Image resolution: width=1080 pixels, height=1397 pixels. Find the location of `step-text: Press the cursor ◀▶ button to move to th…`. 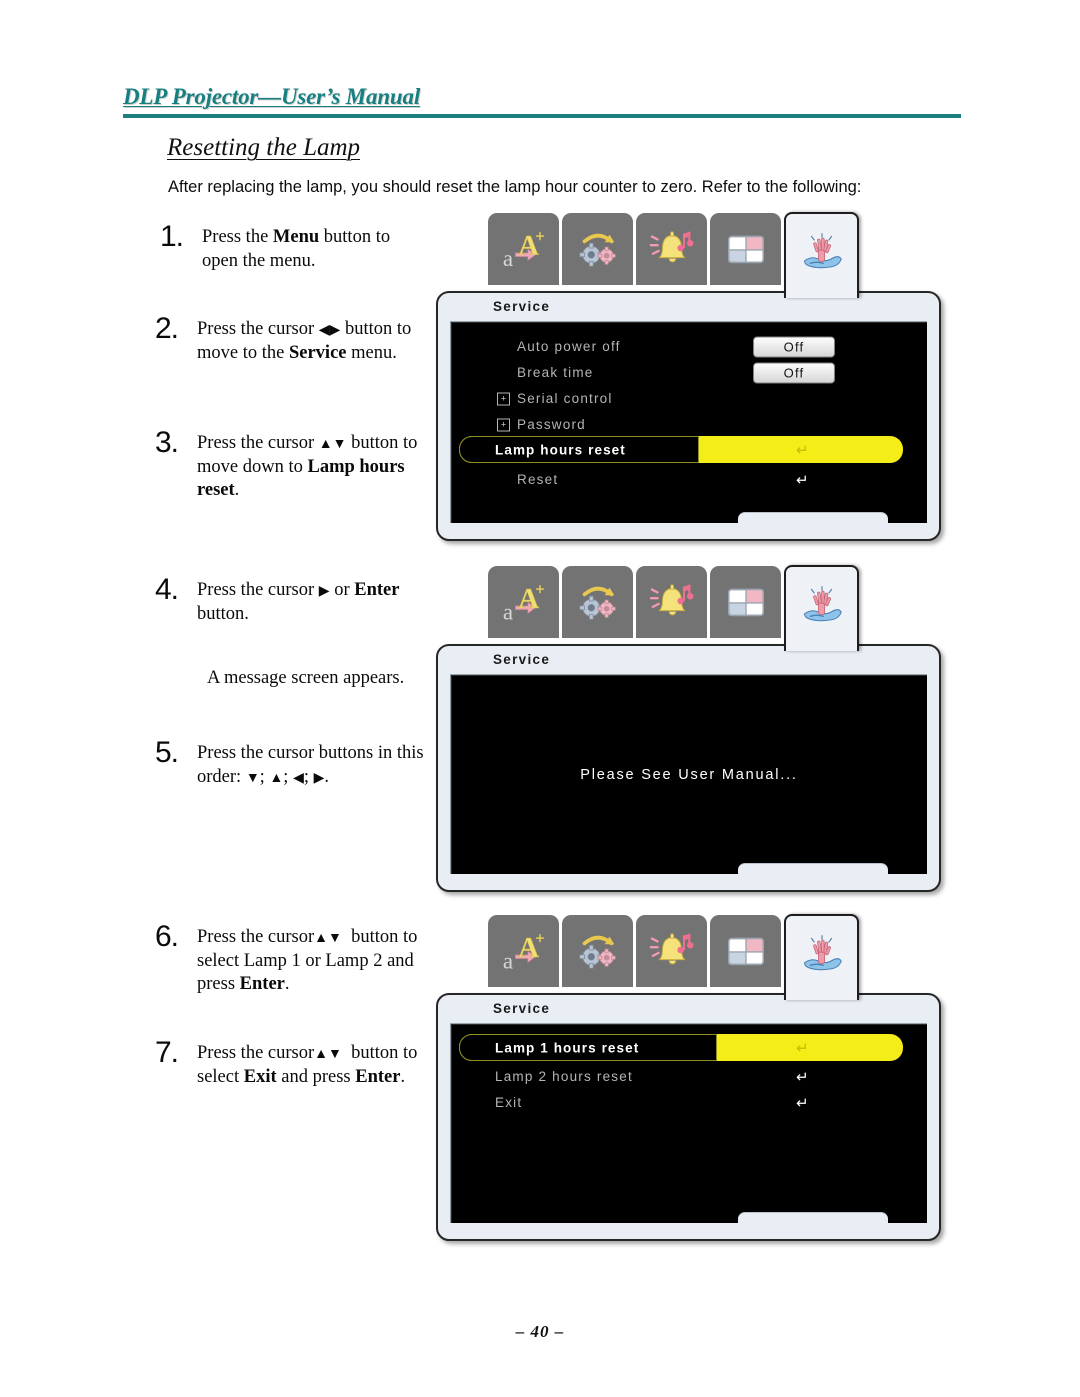

step-text: Press the cursor ◀▶ button to move to th… is located at coordinates (304, 341).